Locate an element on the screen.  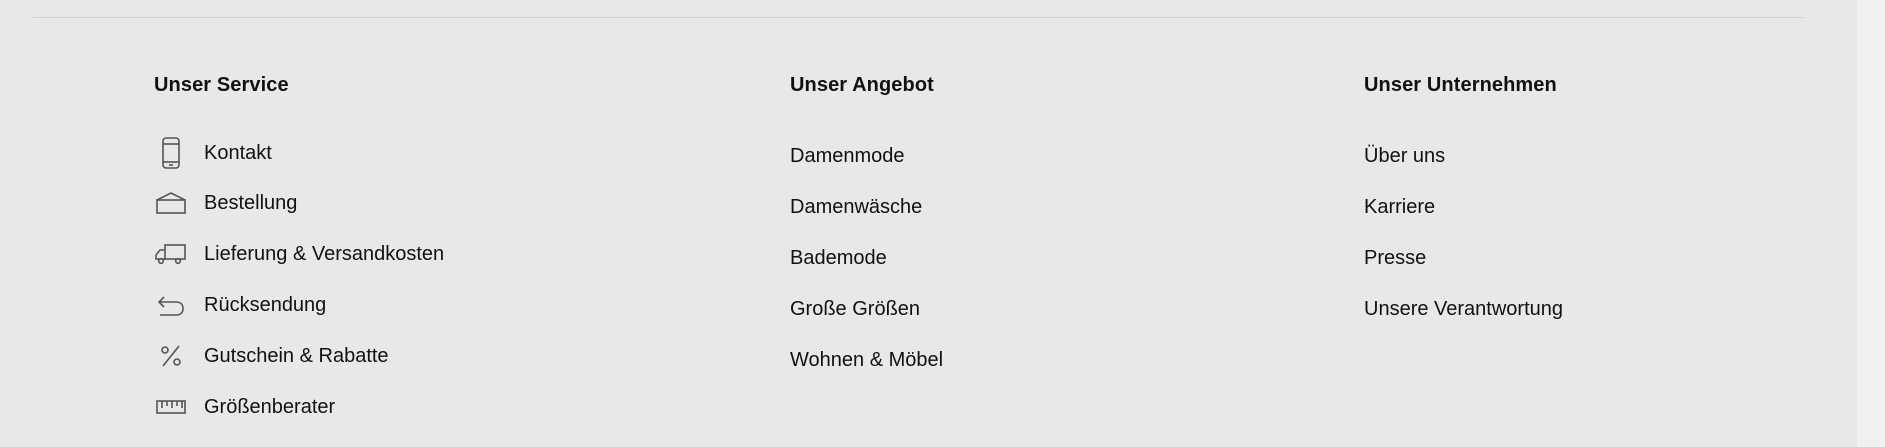
service-link-label: Größenberater is located at coordinates (270, 407).